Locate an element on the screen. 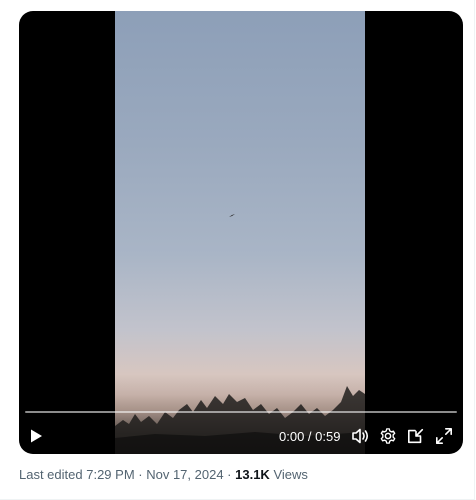  gear-icon is located at coordinates (388, 436).